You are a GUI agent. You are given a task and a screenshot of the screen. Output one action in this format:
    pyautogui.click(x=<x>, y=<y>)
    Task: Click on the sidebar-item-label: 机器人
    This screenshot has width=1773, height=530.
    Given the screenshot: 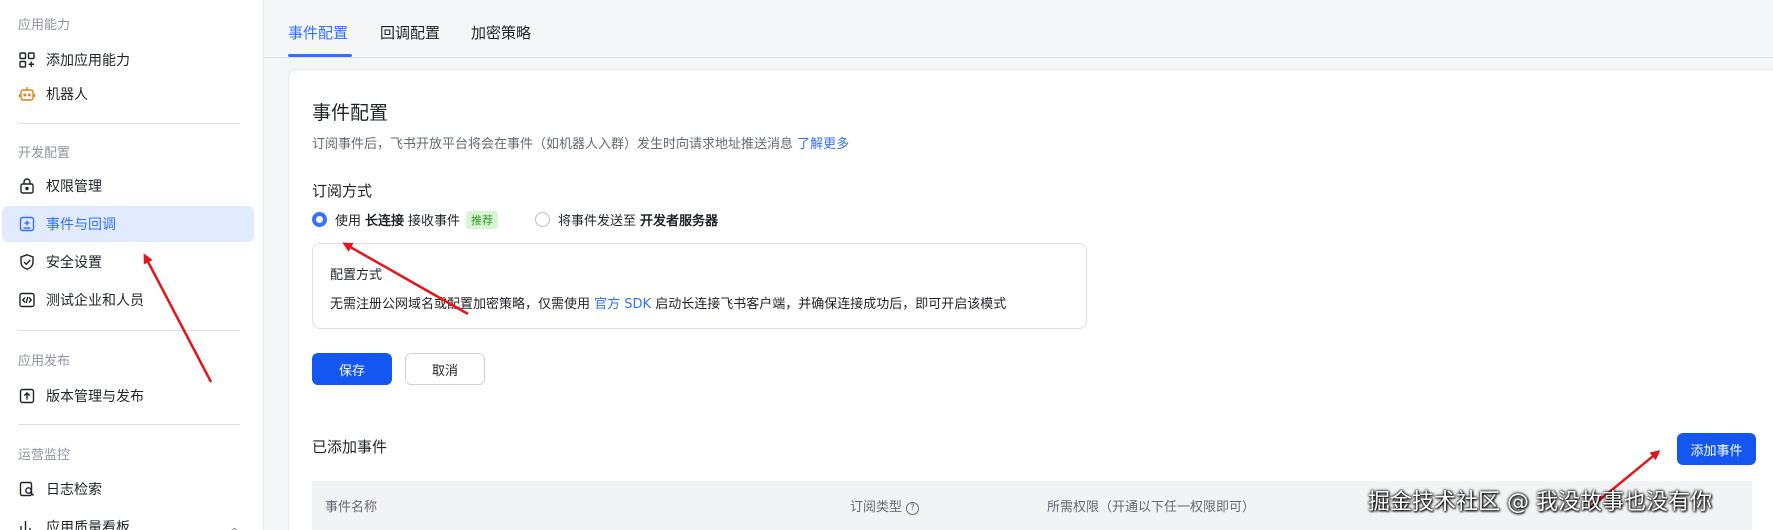 What is the action you would take?
    pyautogui.click(x=67, y=95)
    